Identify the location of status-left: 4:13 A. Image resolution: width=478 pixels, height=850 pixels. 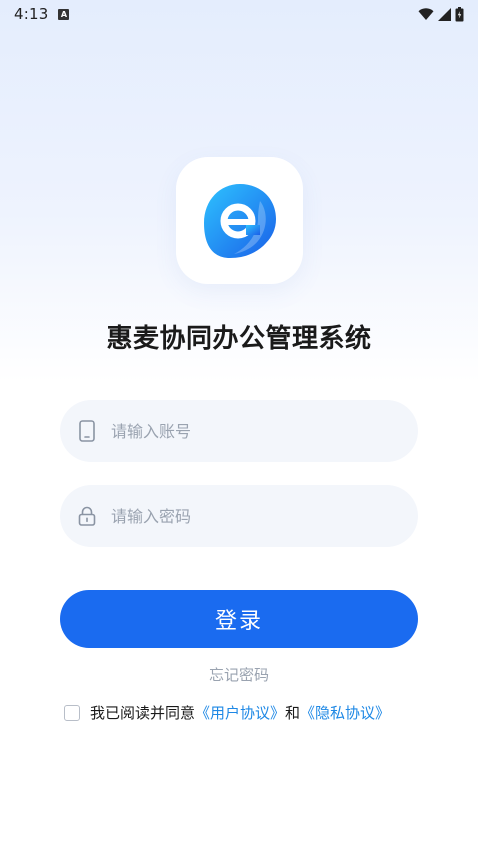
(42, 14).